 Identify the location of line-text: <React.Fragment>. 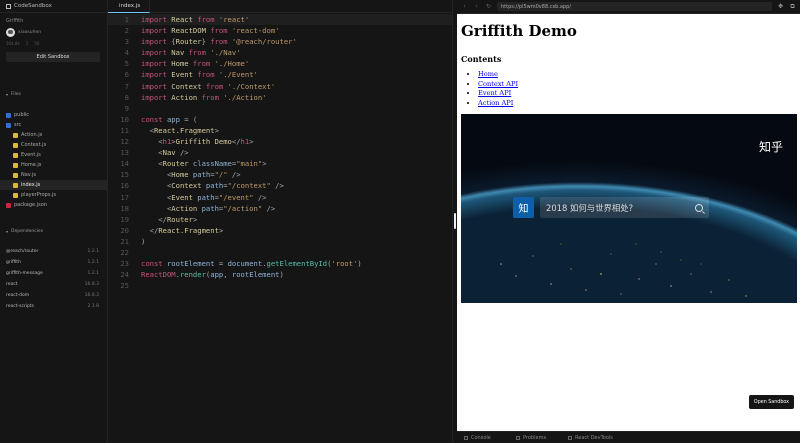
(174, 130).